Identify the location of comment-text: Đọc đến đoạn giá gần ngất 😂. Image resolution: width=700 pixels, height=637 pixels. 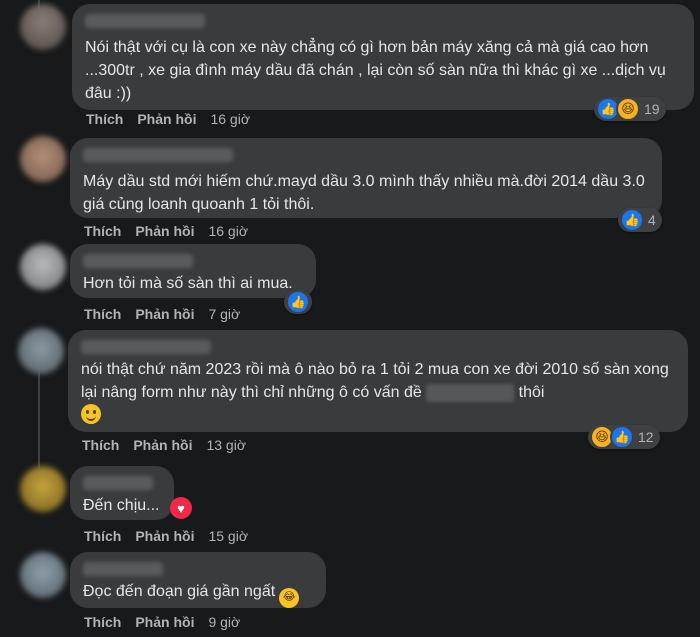
(198, 594).